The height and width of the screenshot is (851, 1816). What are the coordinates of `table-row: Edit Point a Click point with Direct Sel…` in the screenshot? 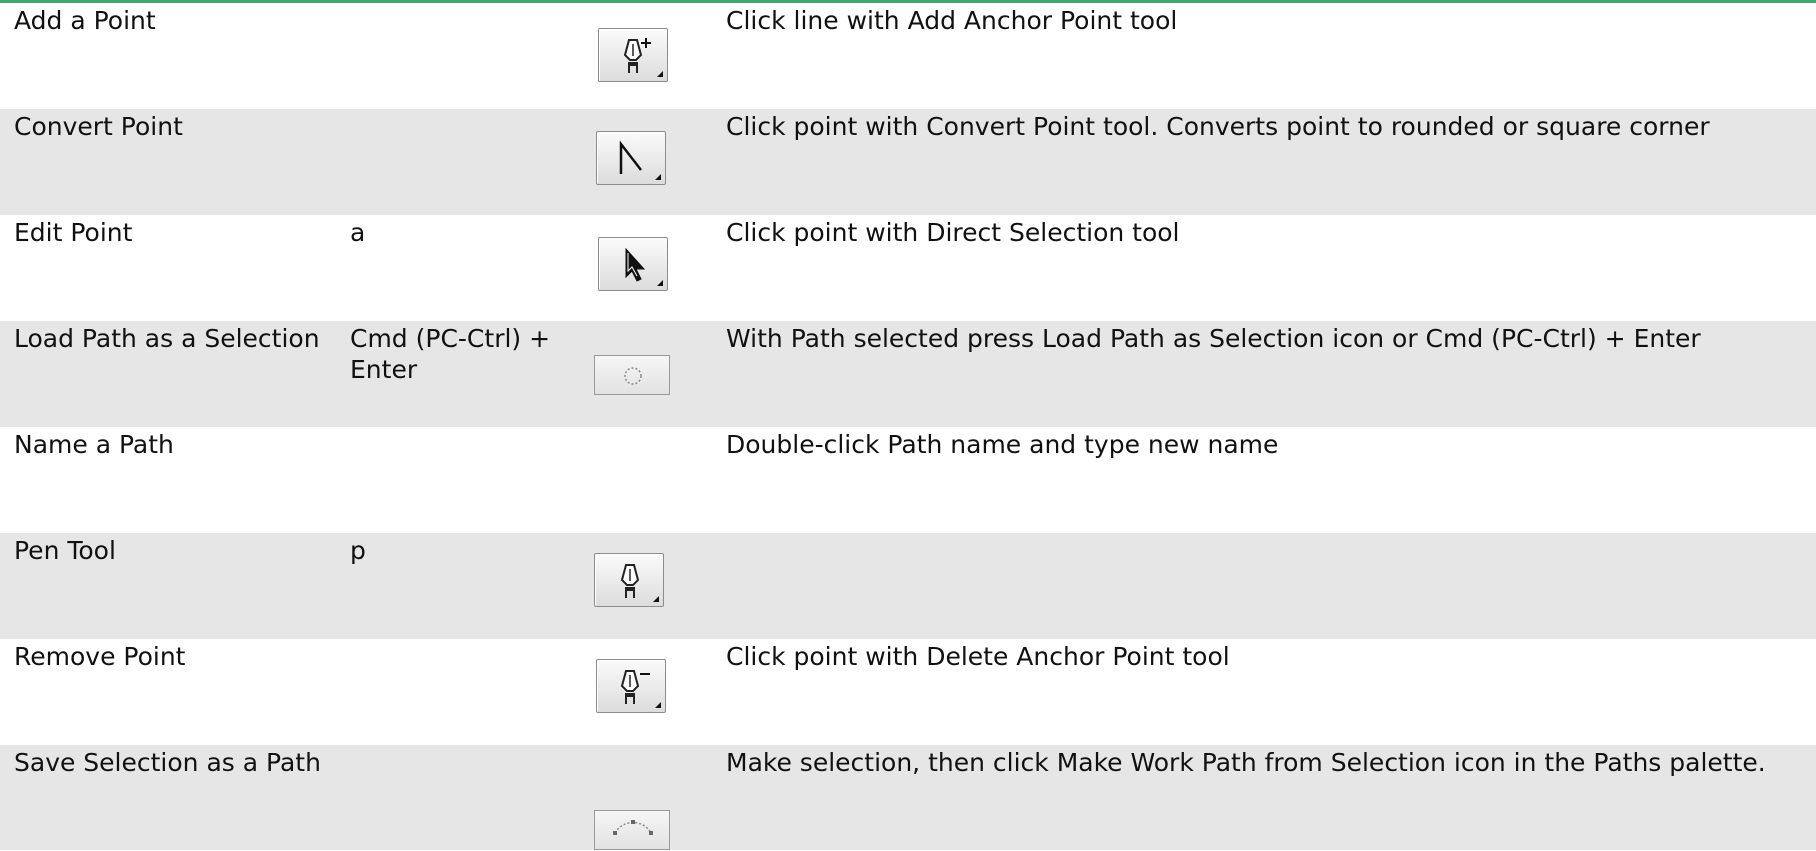 It's located at (908, 268).